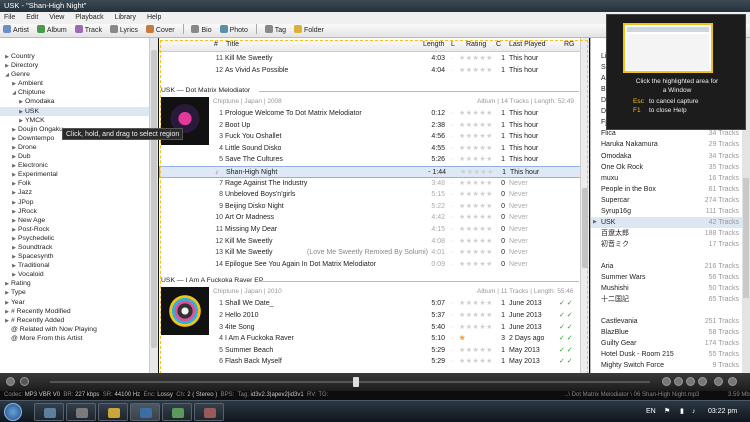 This screenshot has height=422, width=750. Describe the element at coordinates (78, 56) in the screenshot. I see `tree-item: ▶ Country` at that location.